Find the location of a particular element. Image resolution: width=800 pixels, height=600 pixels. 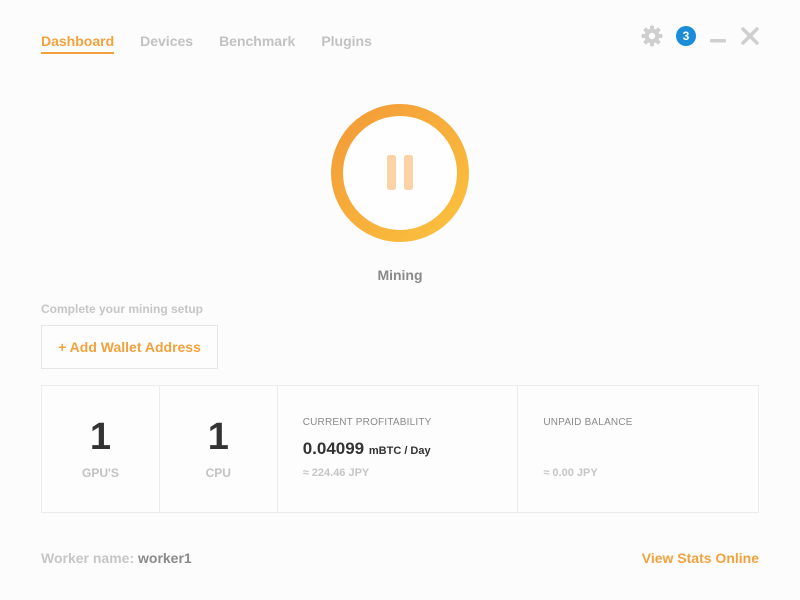

tab-benchmark: Benchmark is located at coordinates (257, 43).